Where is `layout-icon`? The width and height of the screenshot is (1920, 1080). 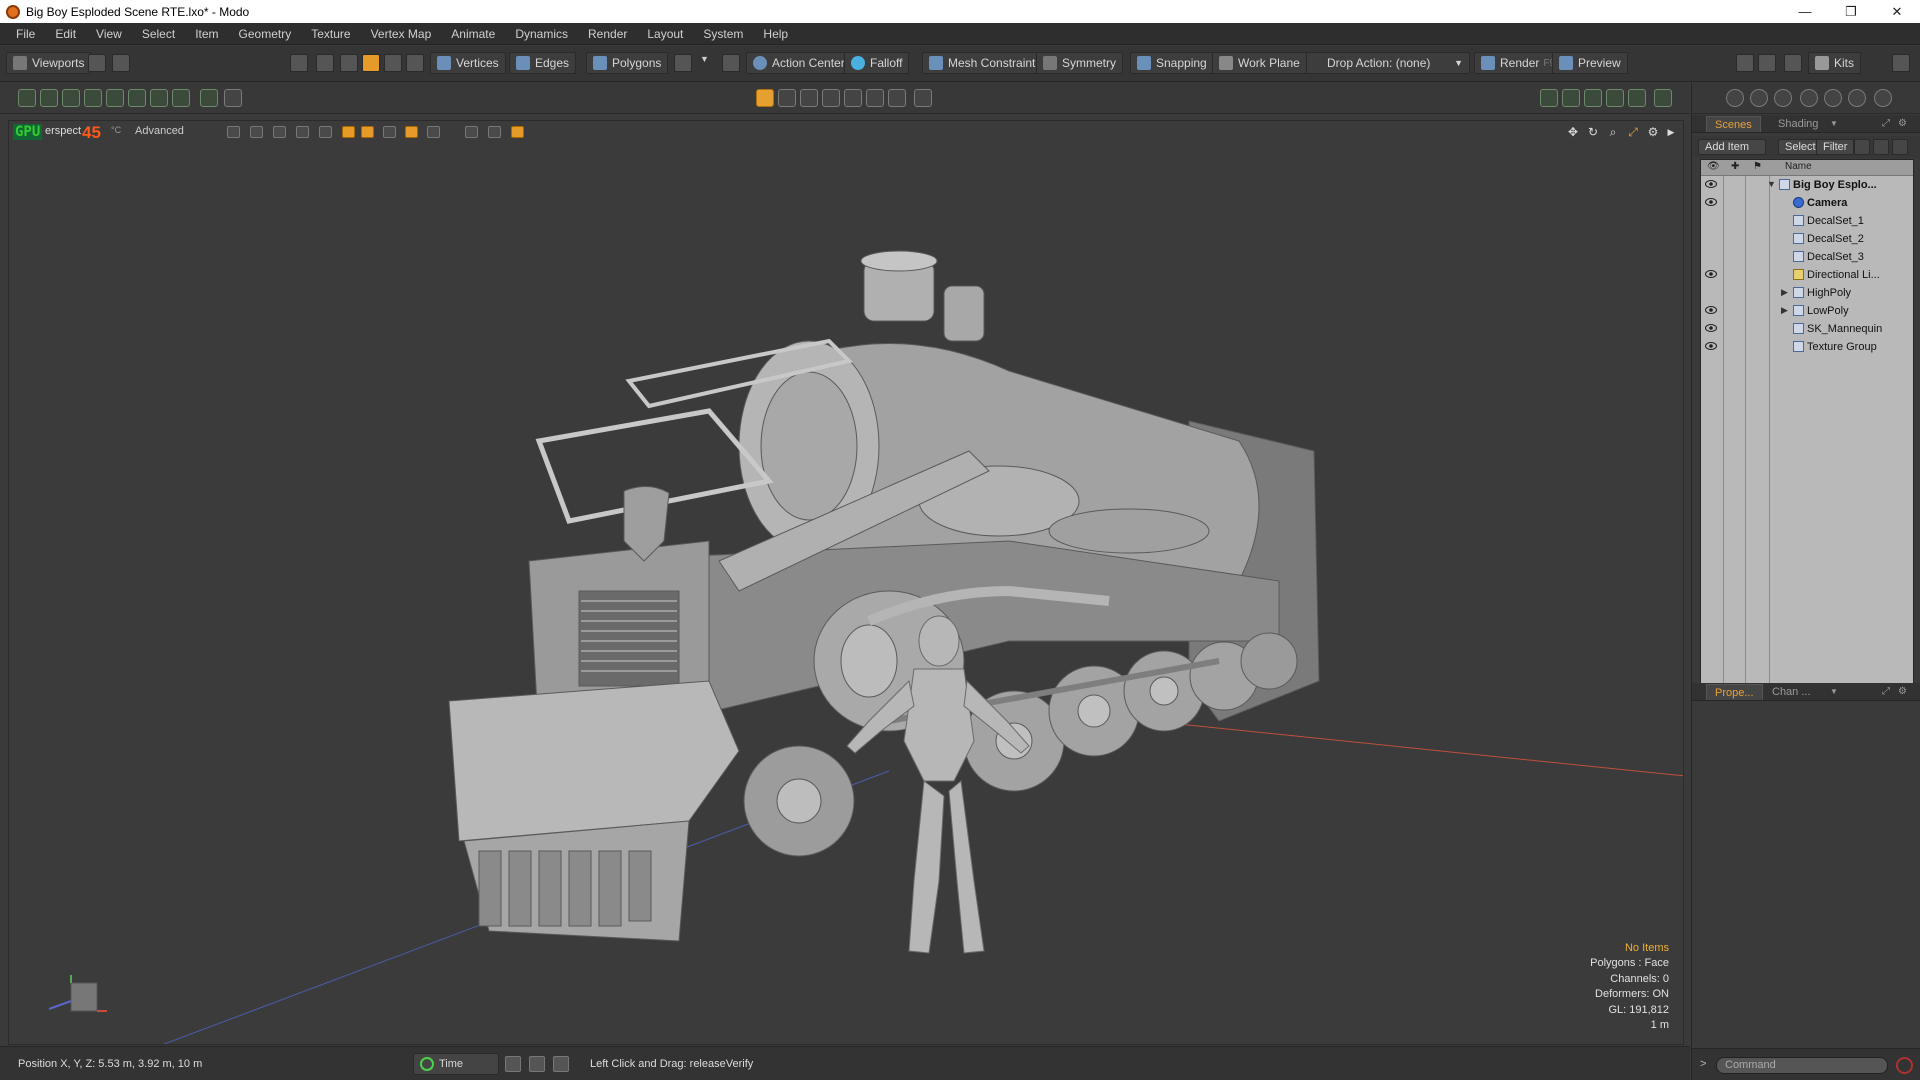 layout-icon is located at coordinates (97, 63).